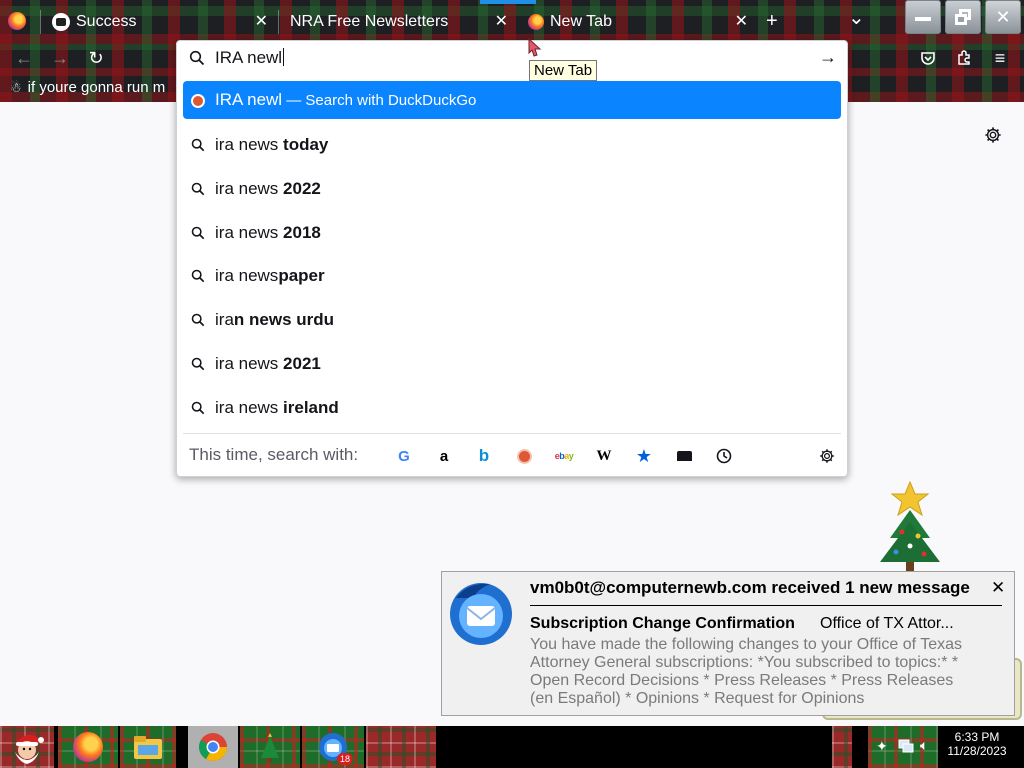 The width and height of the screenshot is (1024, 768). I want to click on bookmark-item: ☃ if youre gonna run m, so click(87, 87).